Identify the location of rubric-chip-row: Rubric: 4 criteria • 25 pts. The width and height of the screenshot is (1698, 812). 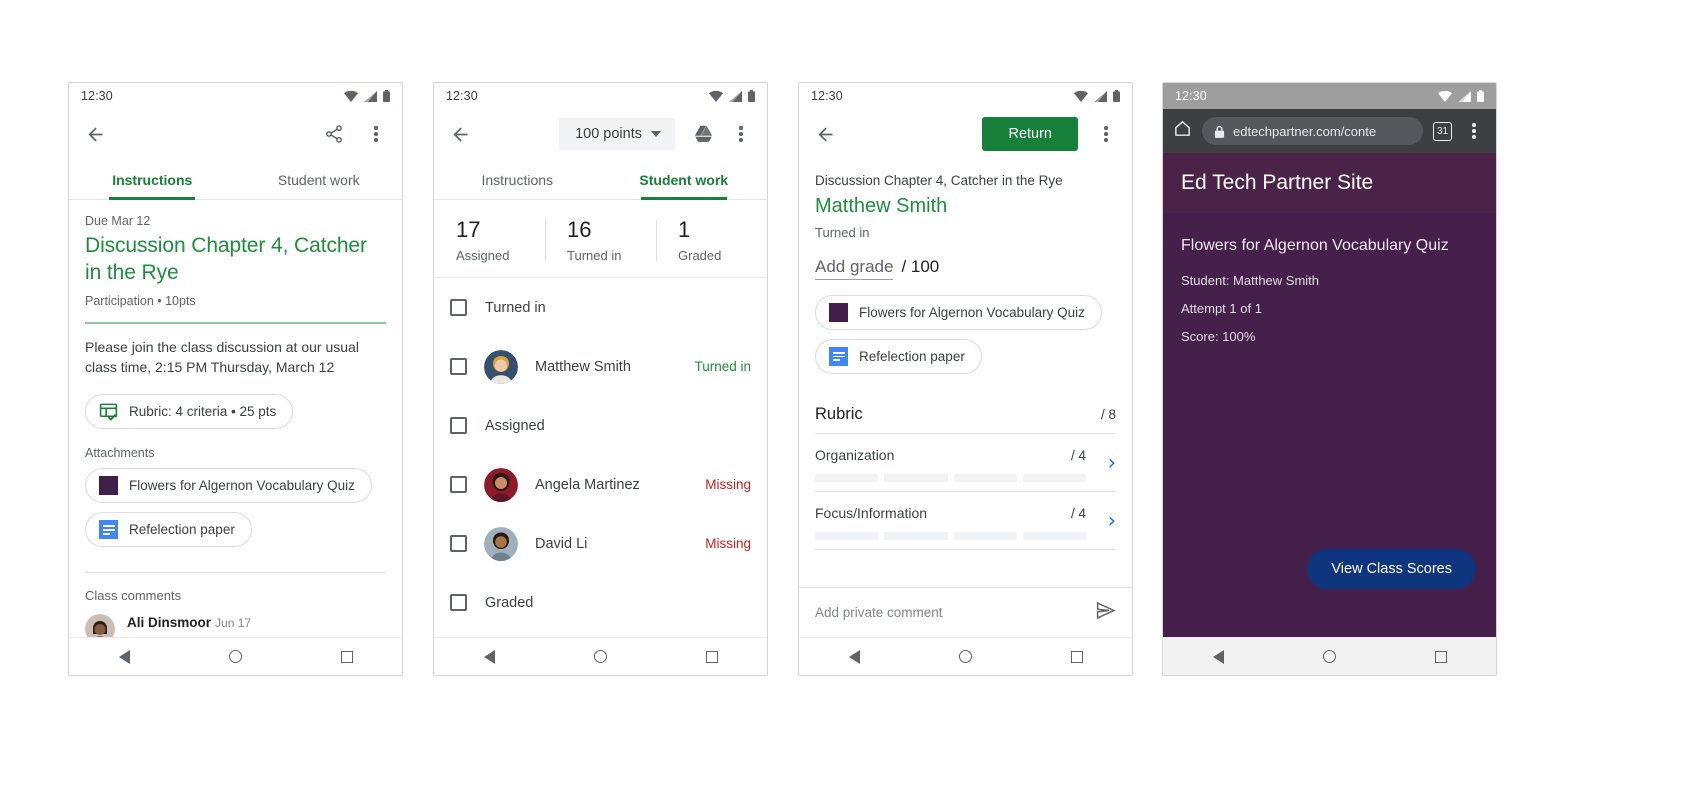
(235, 412).